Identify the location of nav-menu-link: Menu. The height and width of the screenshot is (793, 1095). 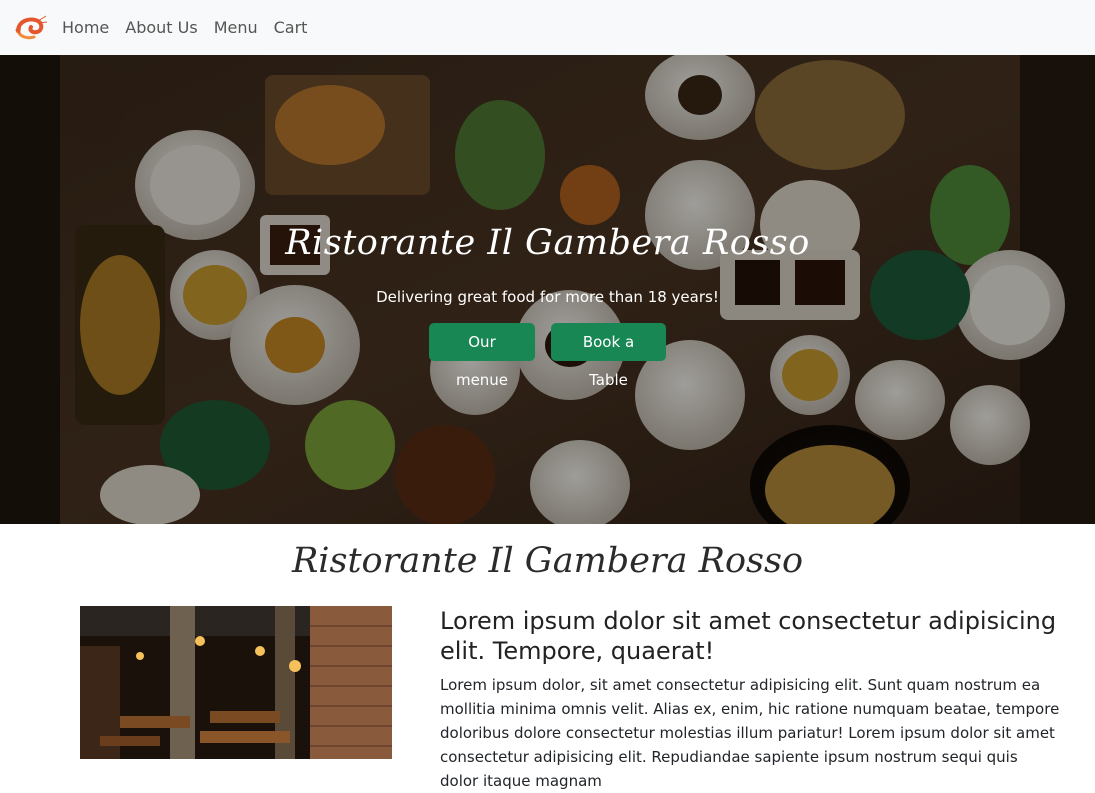
(236, 27).